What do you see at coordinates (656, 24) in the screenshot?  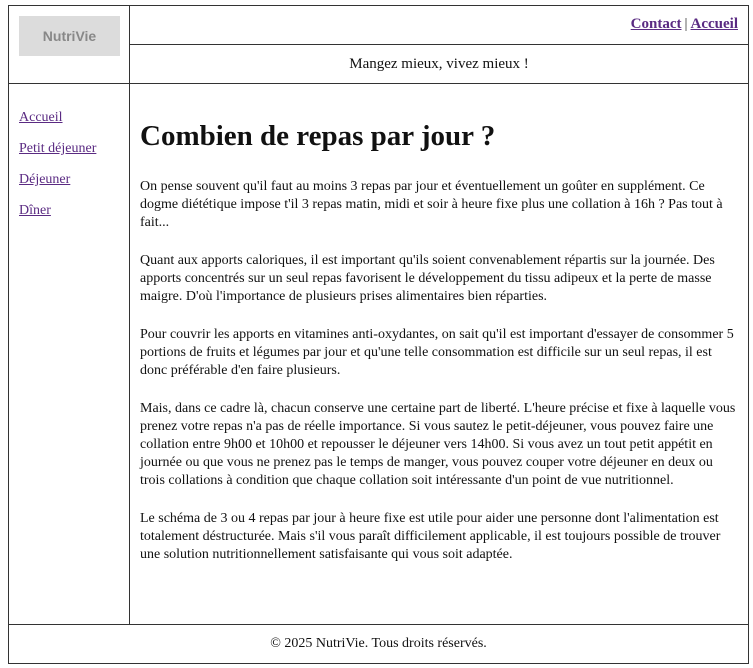 I see `contact-link: Contact` at bounding box center [656, 24].